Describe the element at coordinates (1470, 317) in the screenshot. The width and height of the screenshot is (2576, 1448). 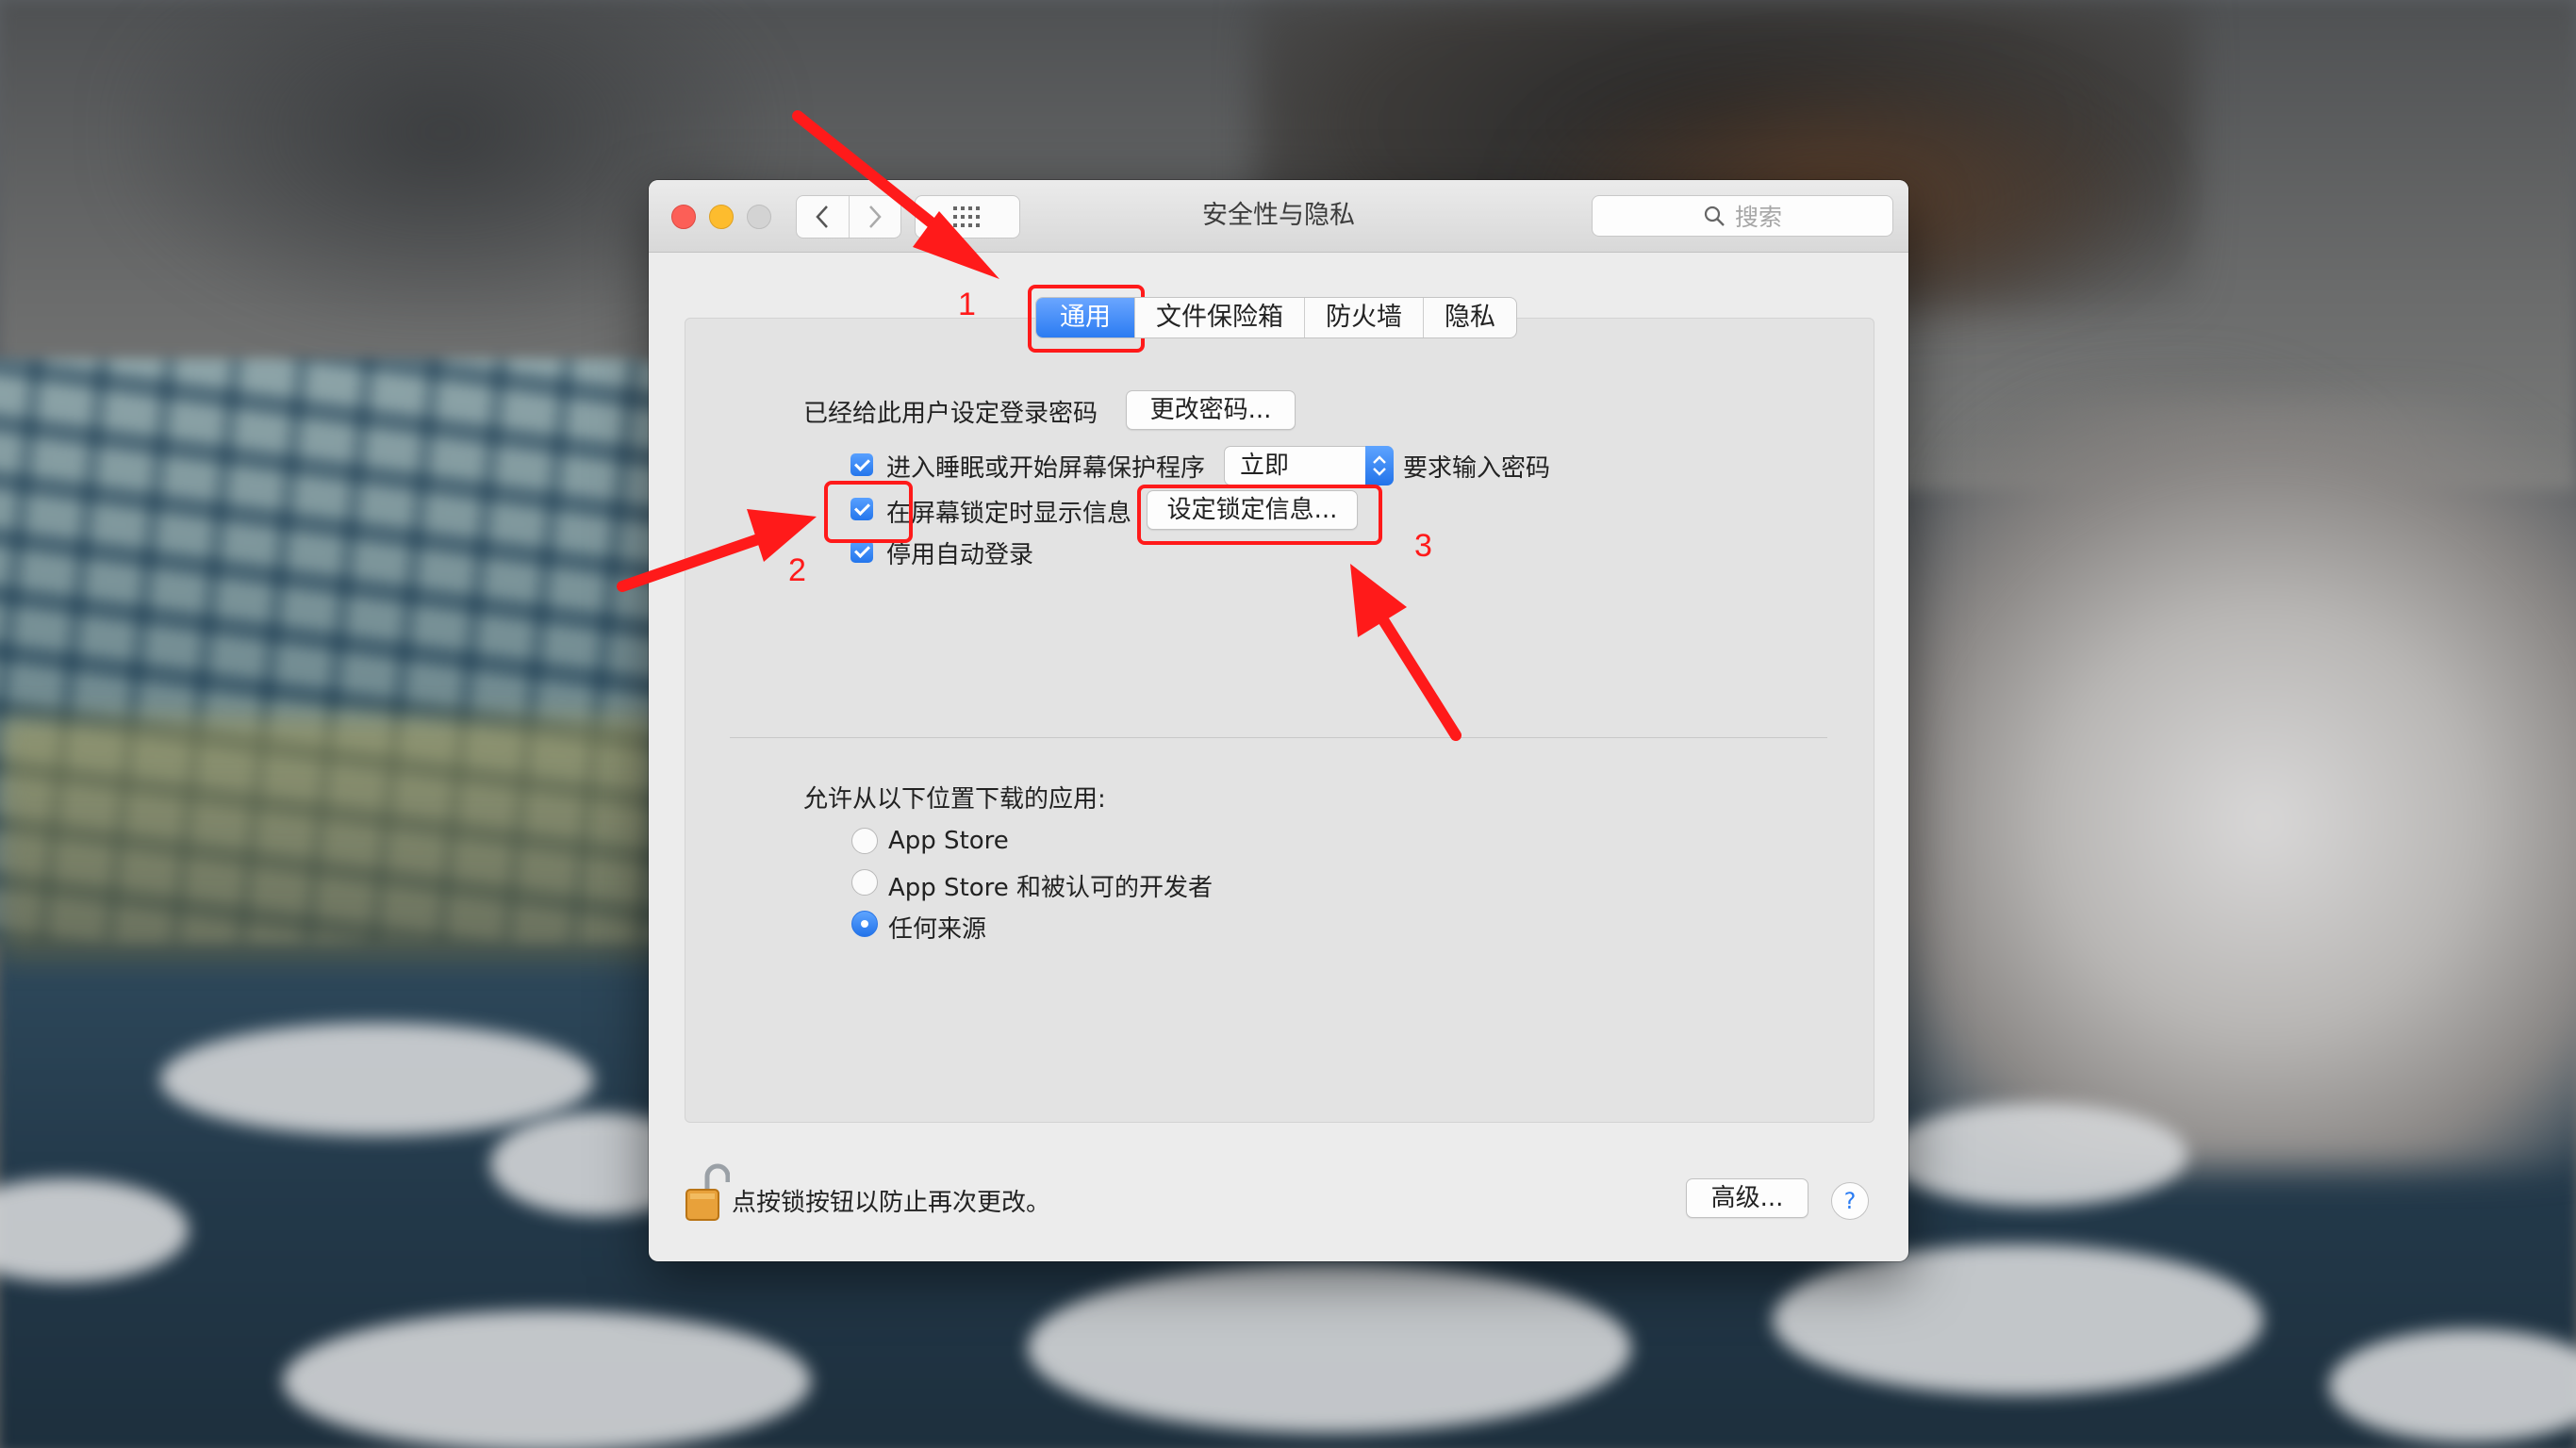
I see `tab-privacy: 隐私` at that location.